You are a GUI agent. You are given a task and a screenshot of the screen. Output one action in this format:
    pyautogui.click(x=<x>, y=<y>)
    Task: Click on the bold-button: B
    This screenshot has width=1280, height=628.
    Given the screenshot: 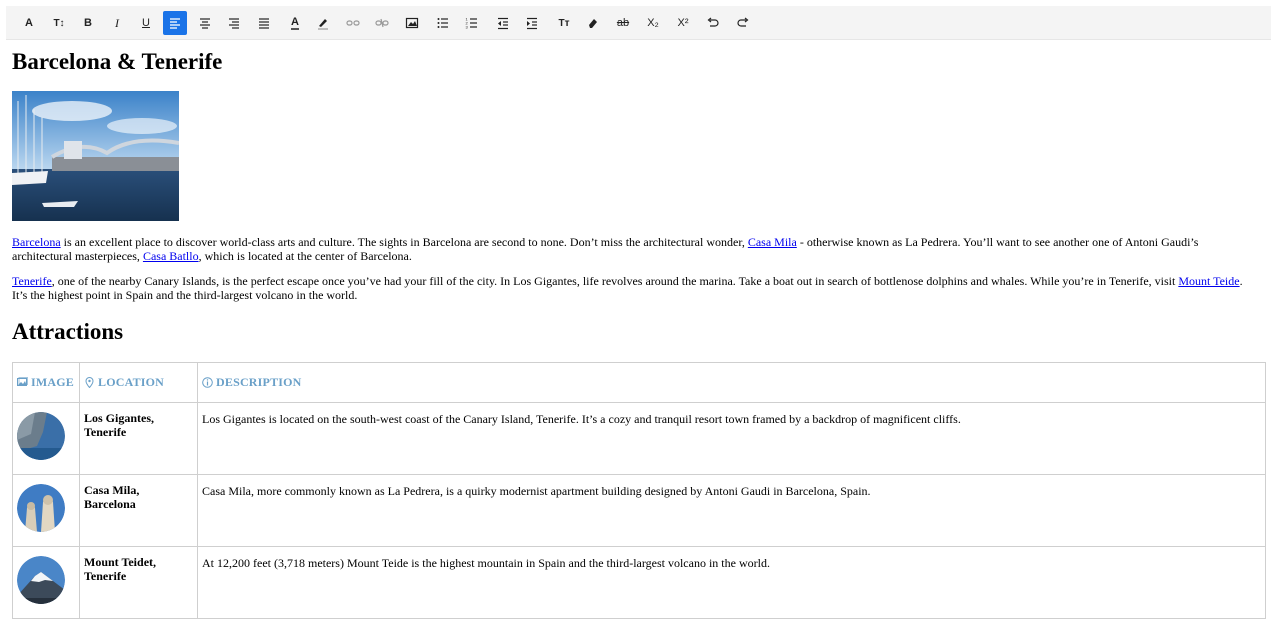 What is the action you would take?
    pyautogui.click(x=88, y=23)
    